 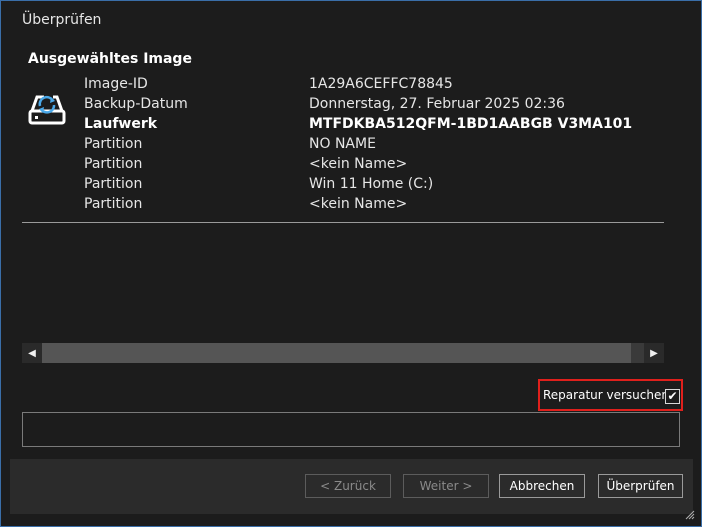 What do you see at coordinates (606, 395) in the screenshot?
I see `repair-label: Reparatur versuchen` at bounding box center [606, 395].